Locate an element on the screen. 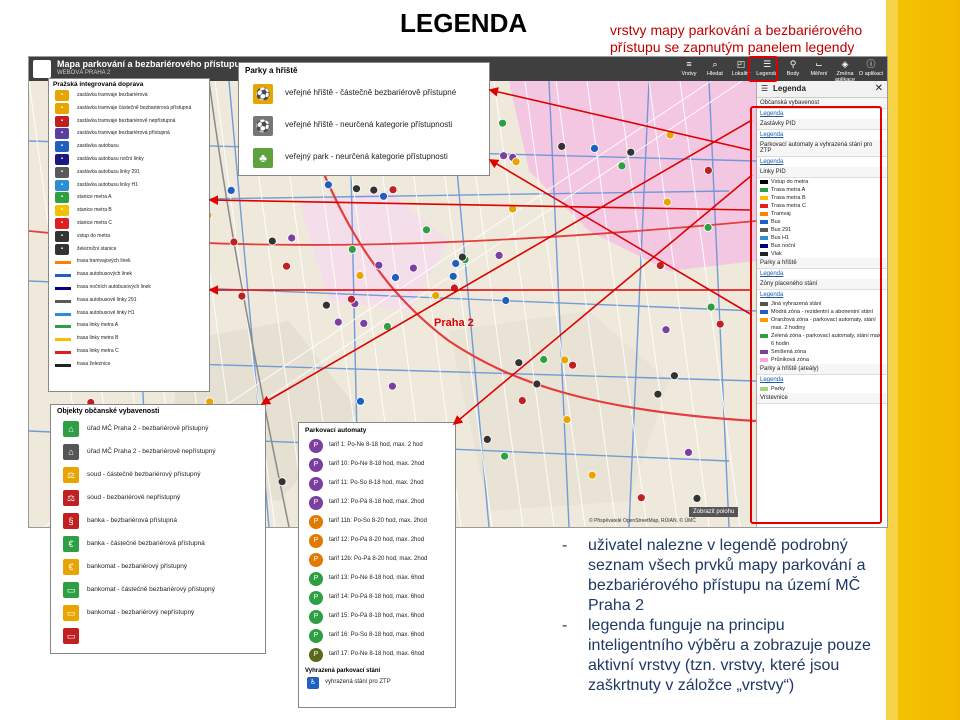 The height and width of the screenshot is (720, 960). app-logo is located at coordinates (42, 69).